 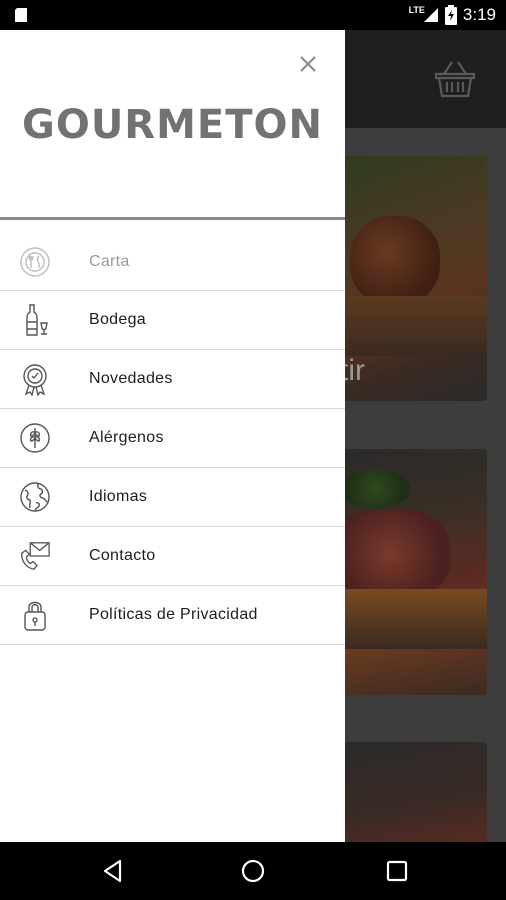 What do you see at coordinates (122, 555) in the screenshot?
I see `menu-item-label: Contacto` at bounding box center [122, 555].